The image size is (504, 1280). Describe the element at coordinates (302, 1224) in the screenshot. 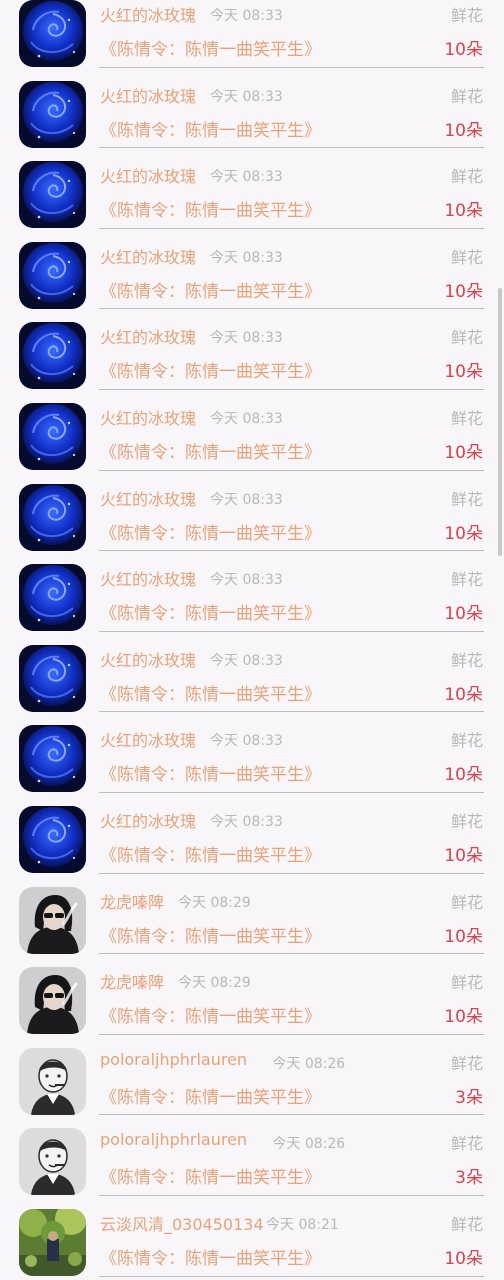

I see `gift-time: 今天 08:21` at that location.